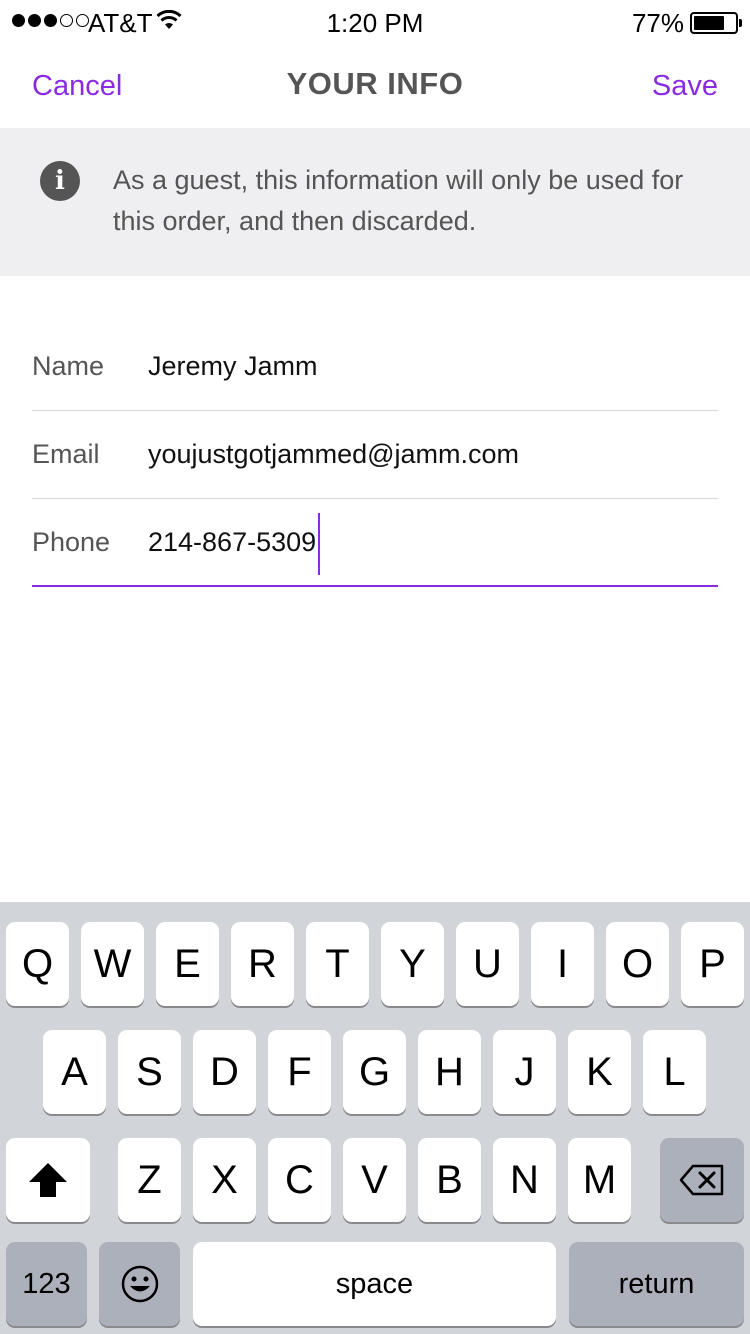 The image size is (750, 1334). I want to click on email-field-row: Email youjustgotjammed@jamm.com, so click(375, 455).